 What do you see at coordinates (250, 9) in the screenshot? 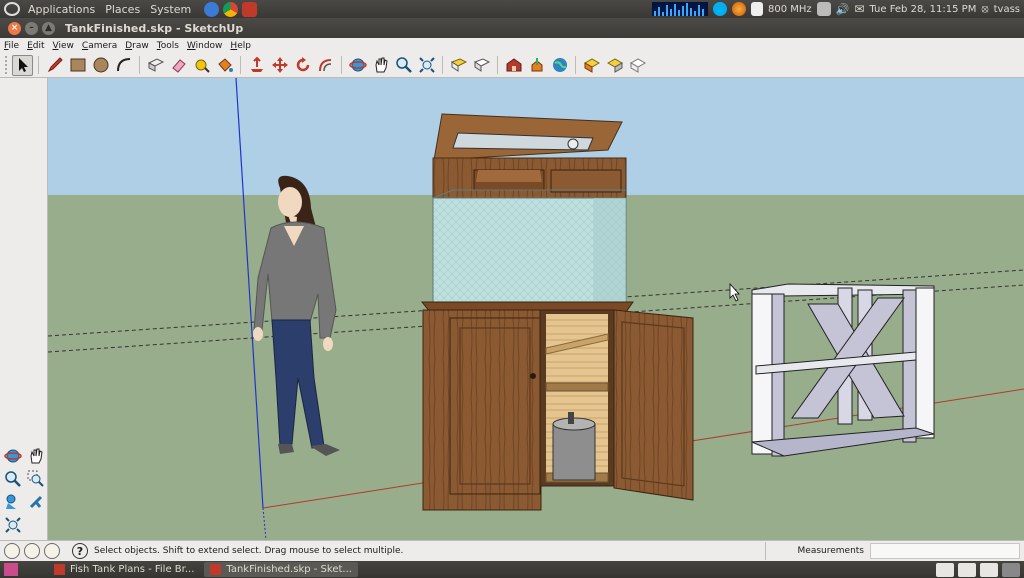
I see `sketchup-launcher-icon` at bounding box center [250, 9].